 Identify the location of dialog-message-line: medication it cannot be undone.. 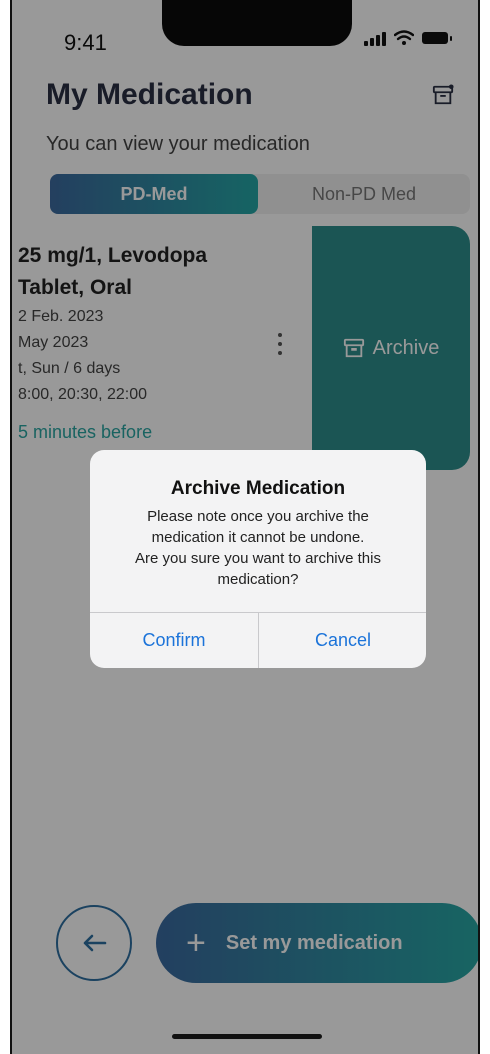
(258, 537).